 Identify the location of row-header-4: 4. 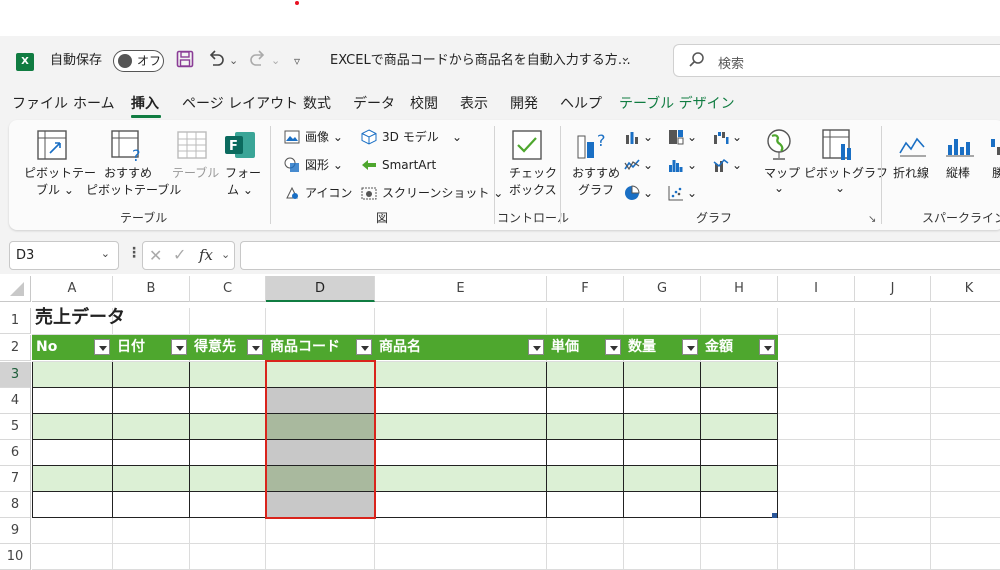
(15, 401).